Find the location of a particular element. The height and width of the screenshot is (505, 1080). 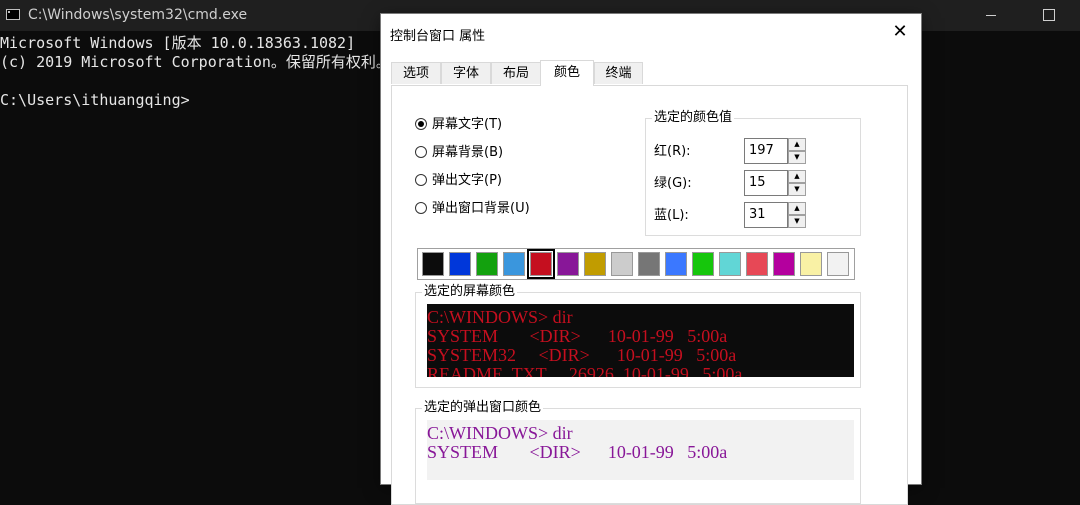

cmd-window-title: C:\Windows\system32\cmd.exe is located at coordinates (138, 15).